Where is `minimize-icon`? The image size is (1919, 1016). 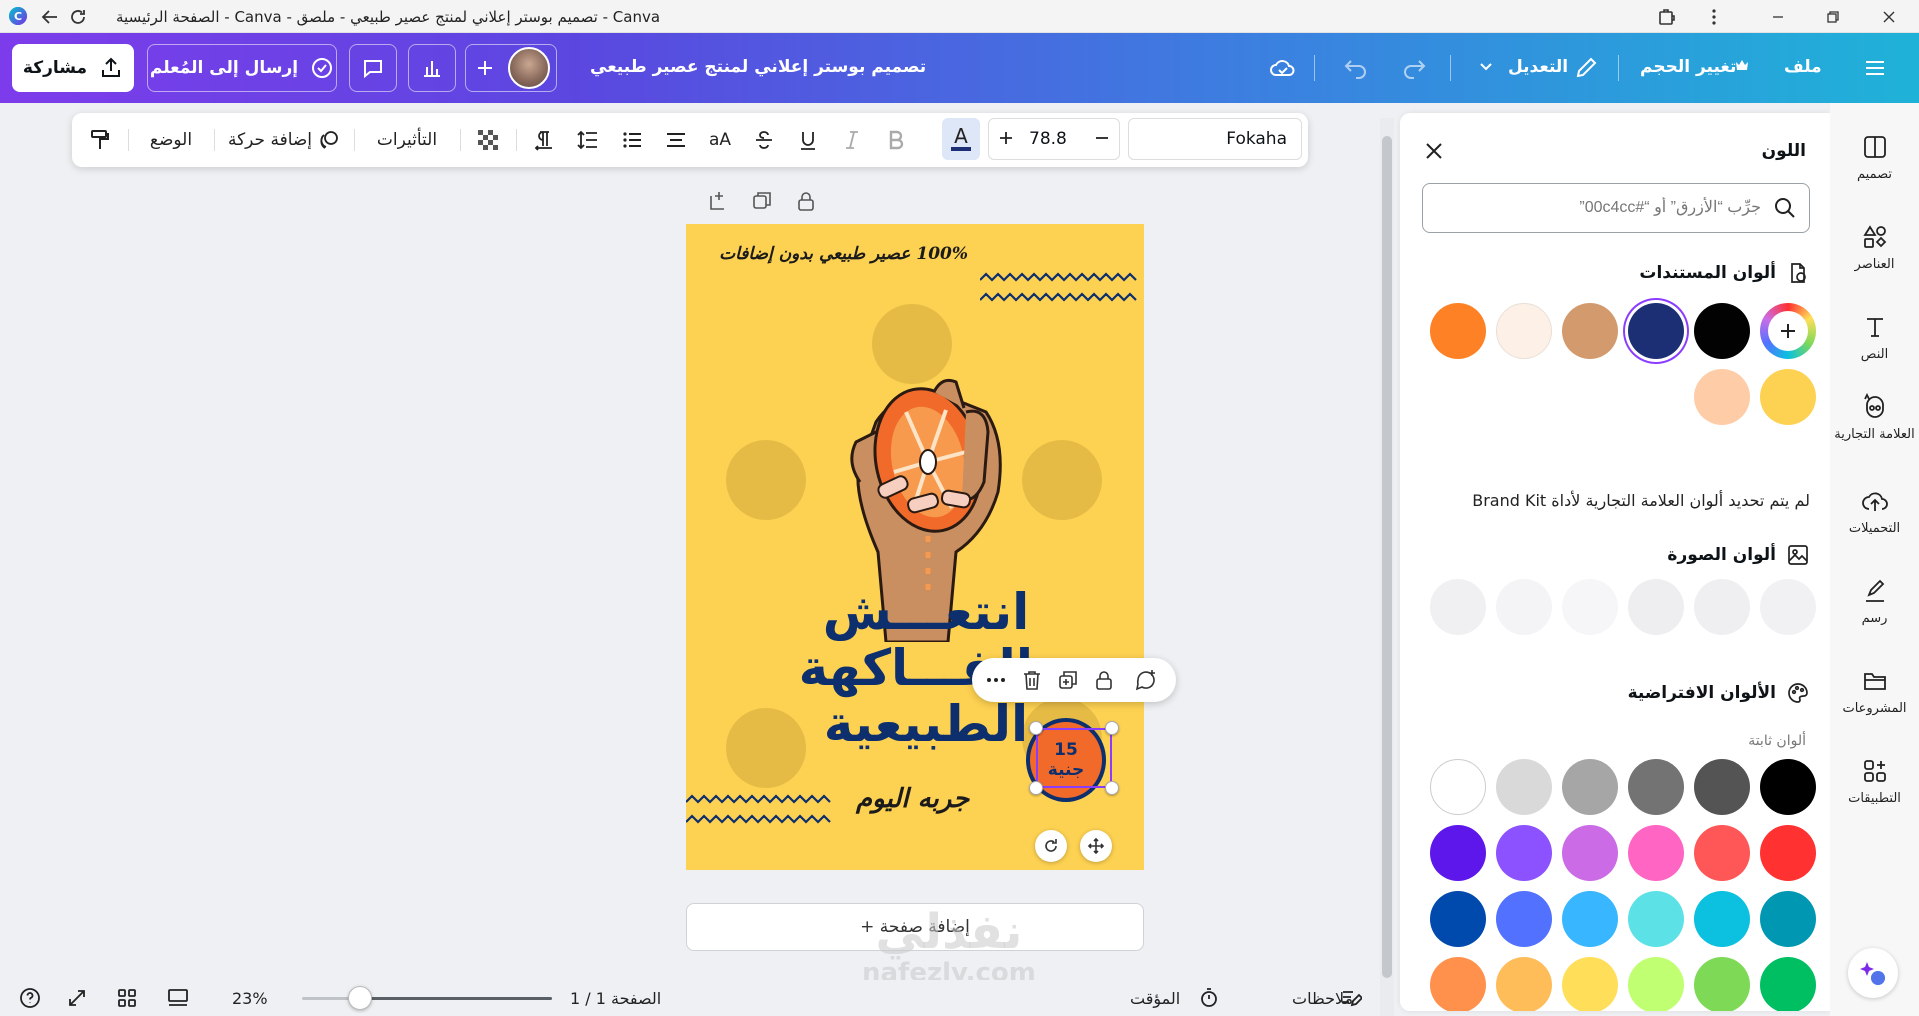 minimize-icon is located at coordinates (1778, 17).